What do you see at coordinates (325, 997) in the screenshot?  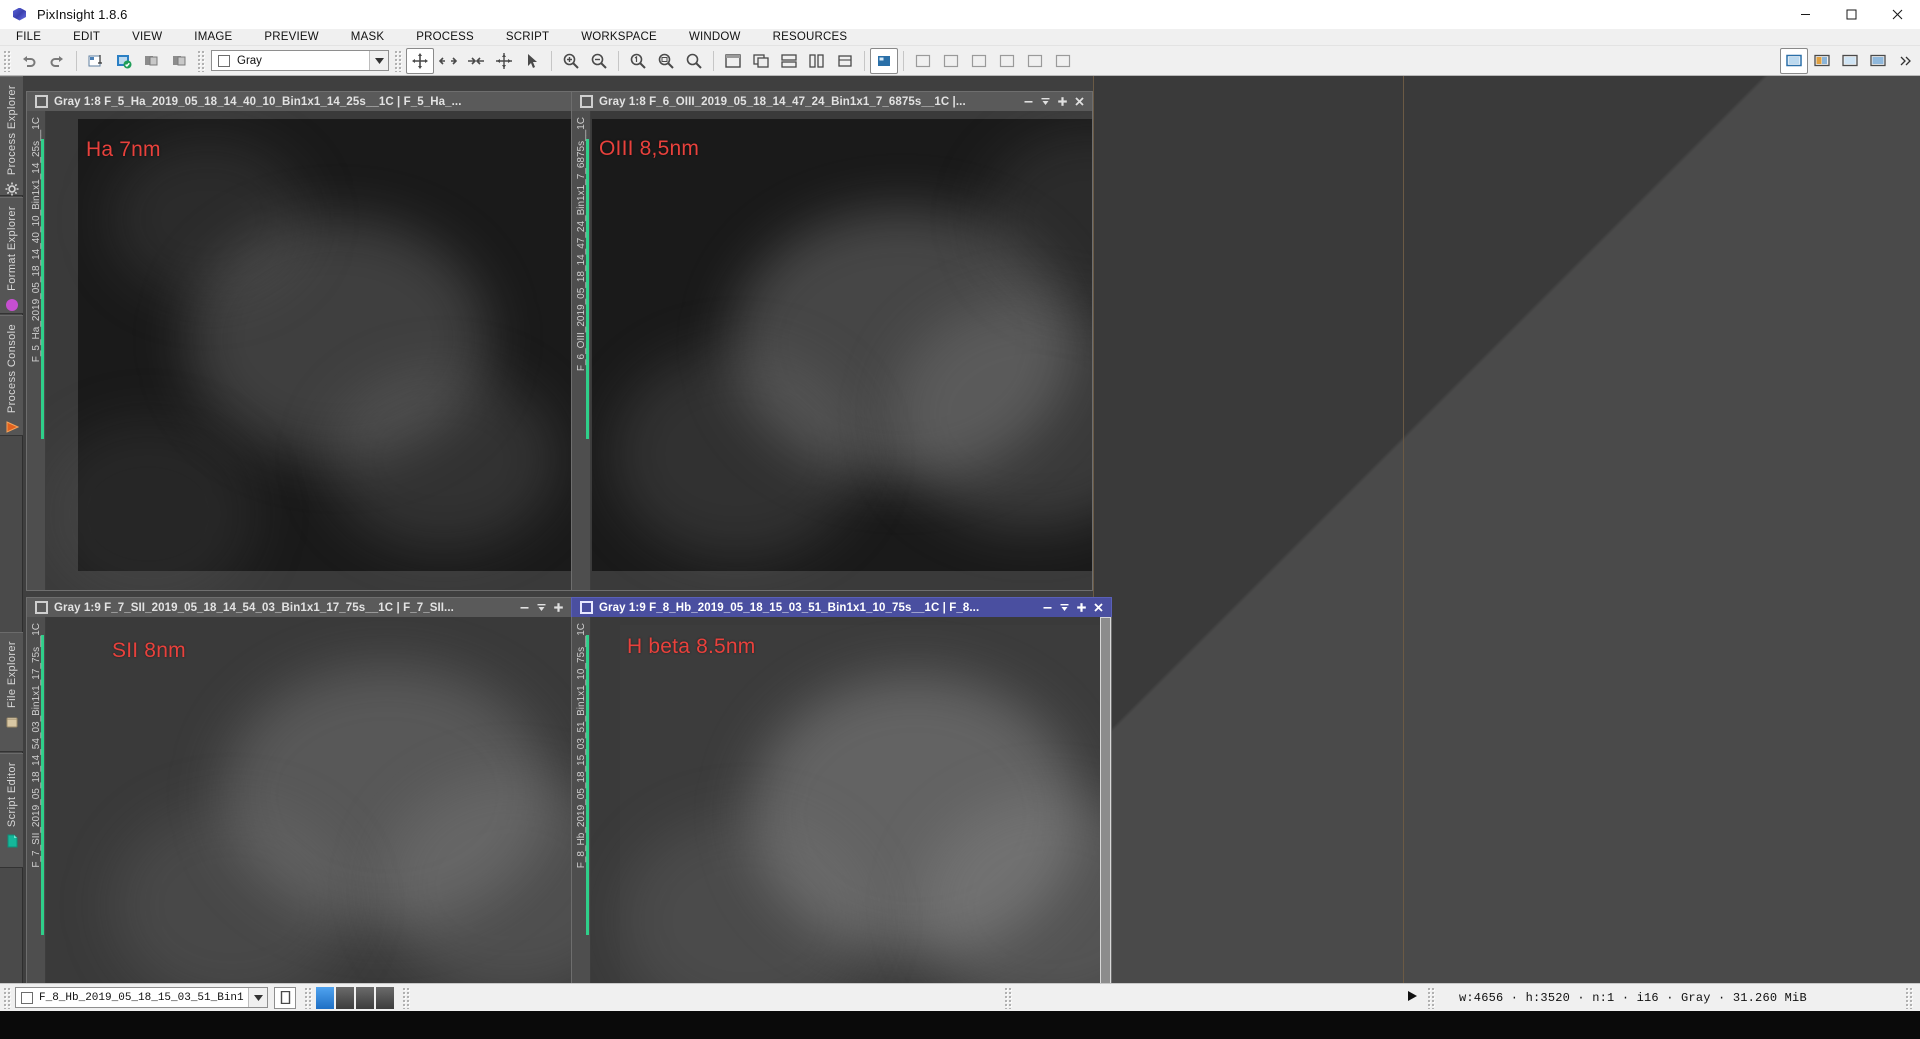 I see `channel-swatch-blue` at bounding box center [325, 997].